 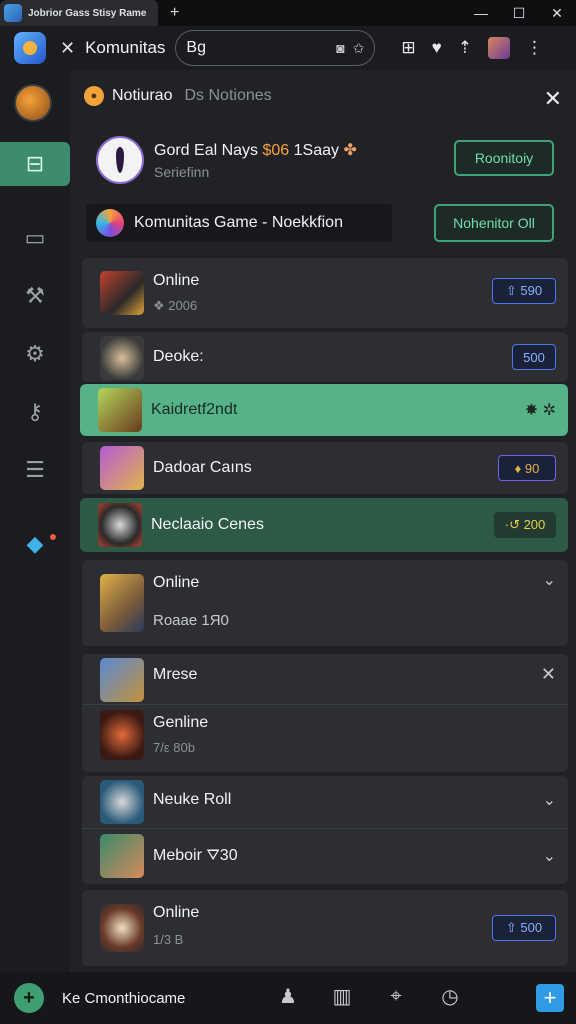 I want to click on sidebar-item-library: ▭, so click(x=35, y=238).